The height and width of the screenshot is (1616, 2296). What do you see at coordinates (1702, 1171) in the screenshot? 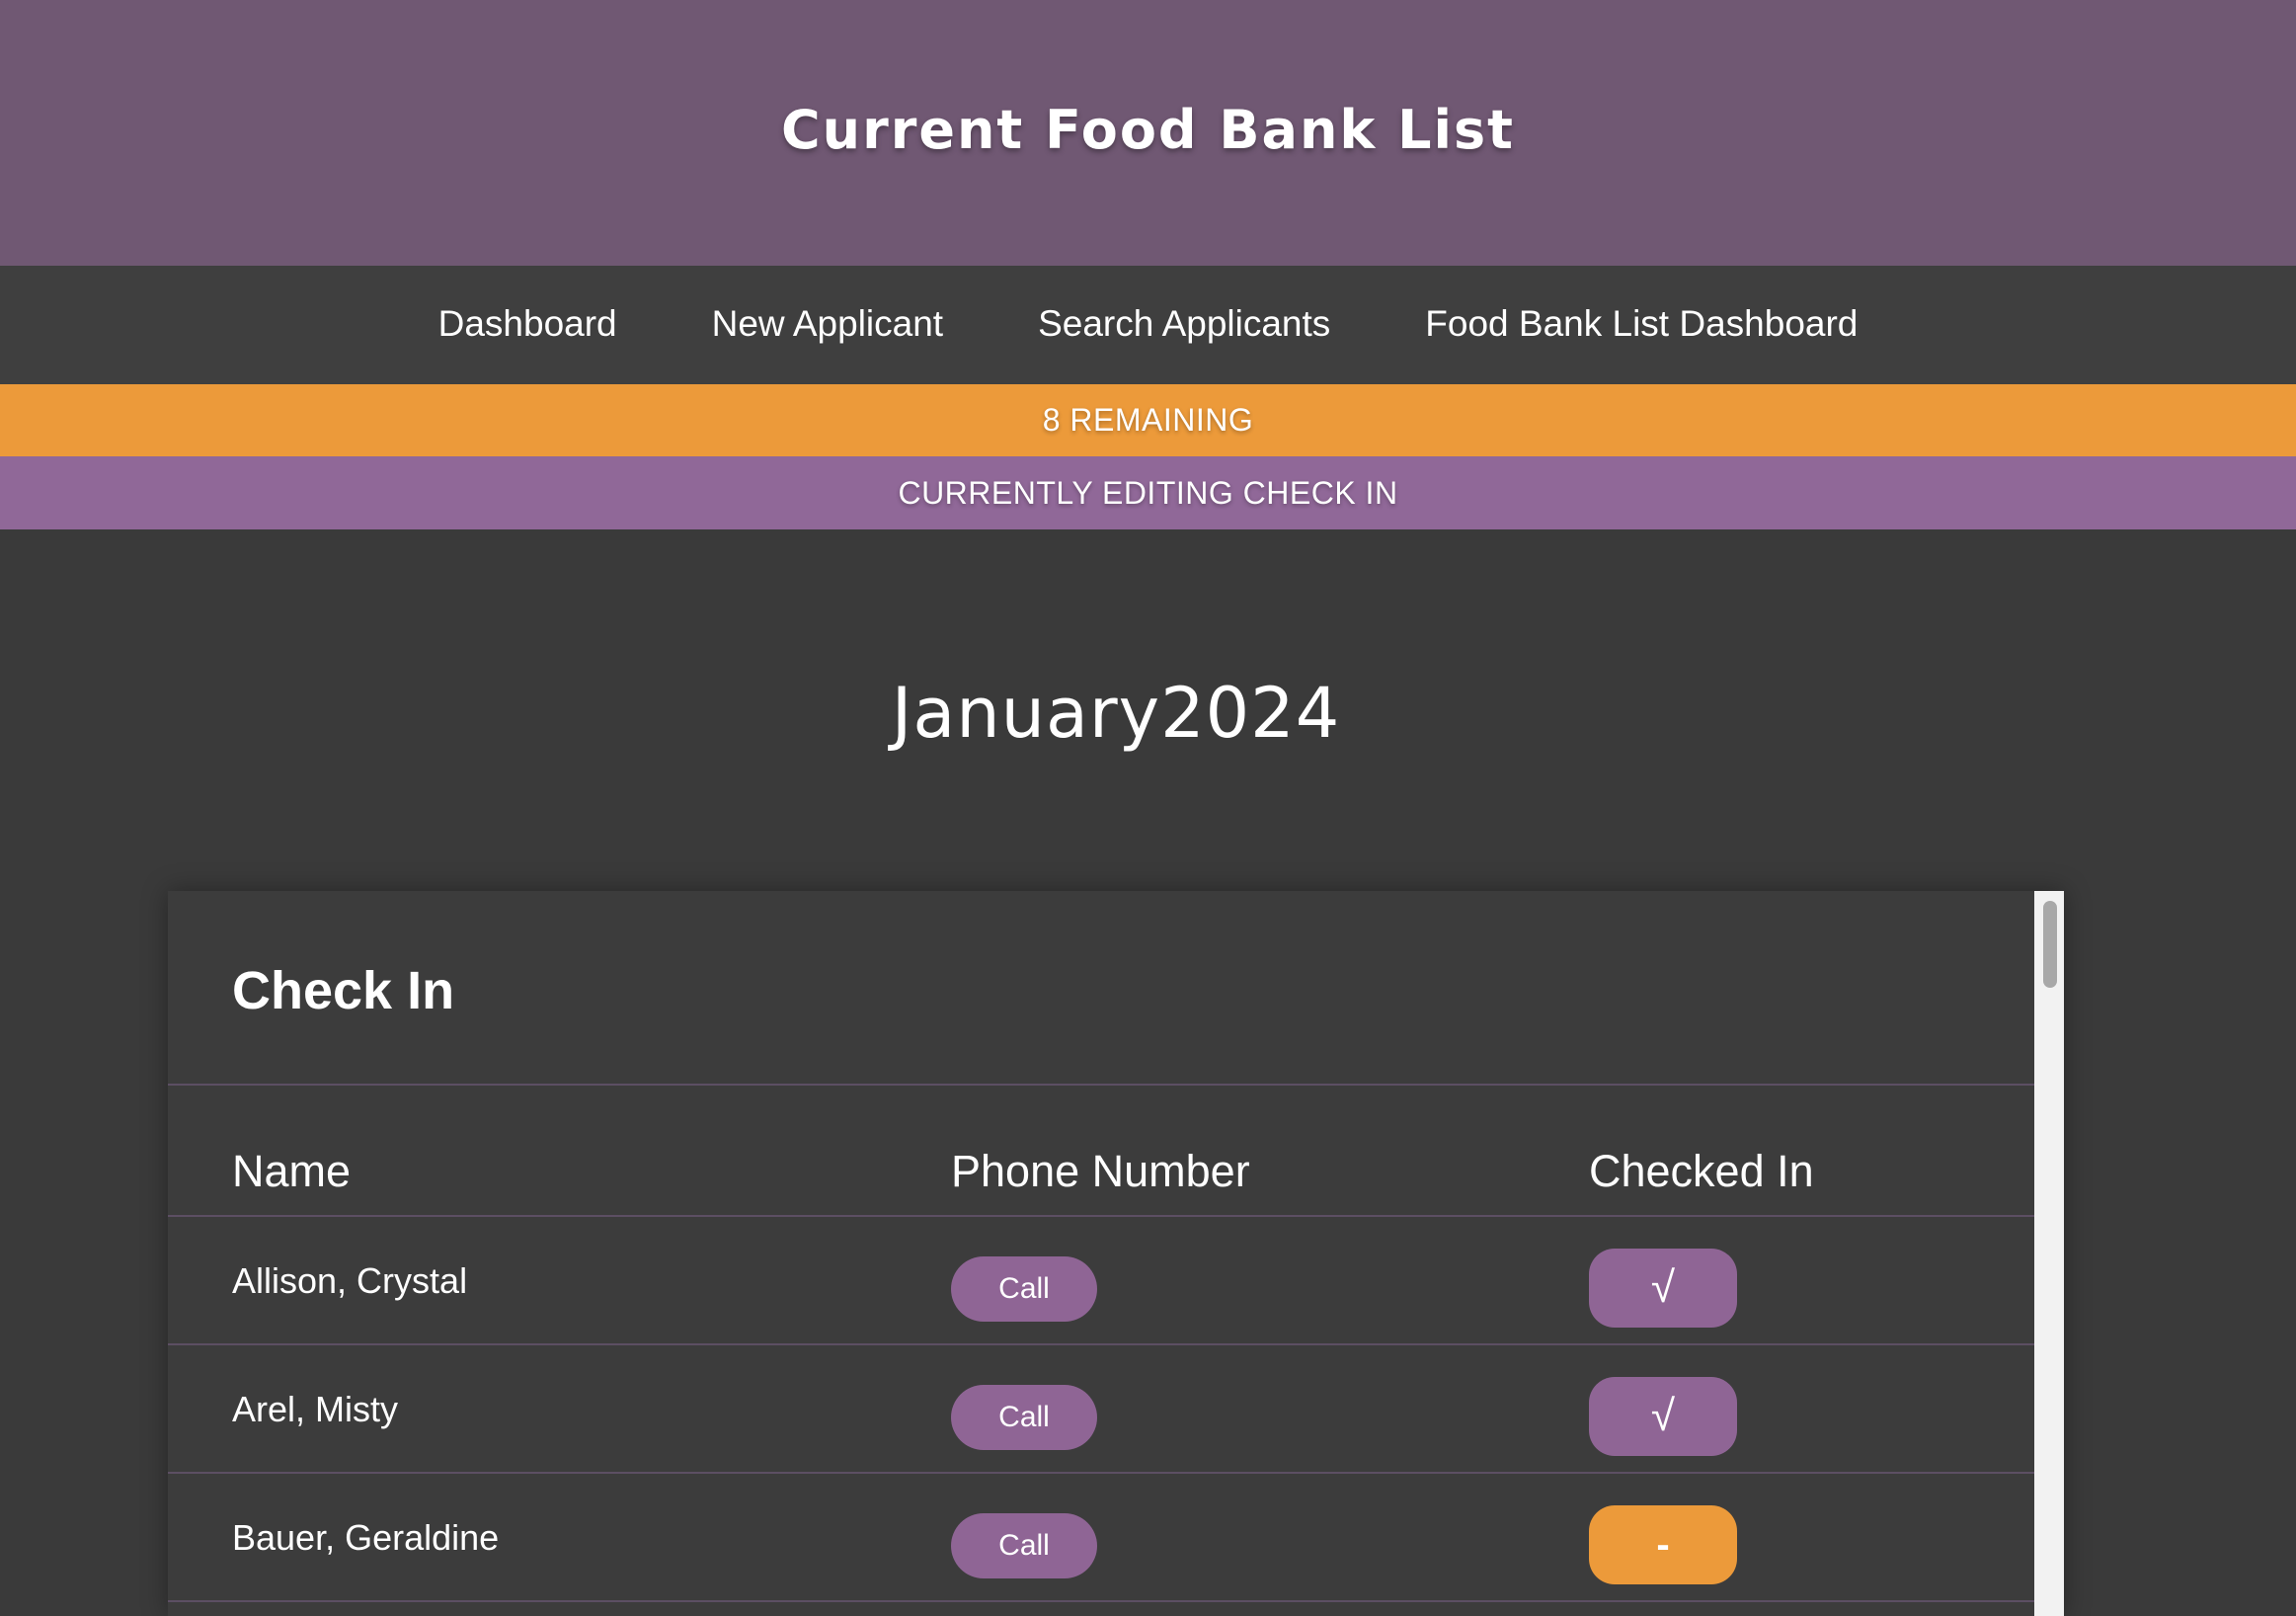
I see `column-header-checked-in: Checked In` at bounding box center [1702, 1171].